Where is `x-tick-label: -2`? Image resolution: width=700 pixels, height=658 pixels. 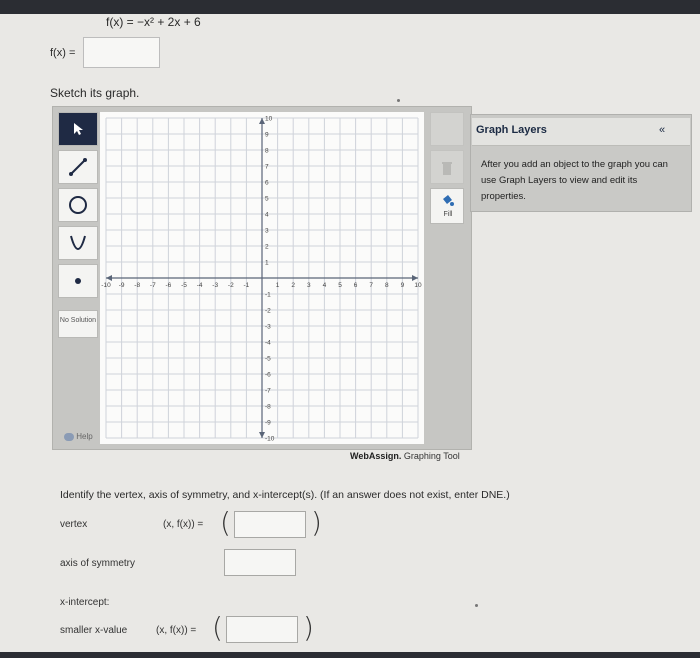 x-tick-label: -2 is located at coordinates (231, 285).